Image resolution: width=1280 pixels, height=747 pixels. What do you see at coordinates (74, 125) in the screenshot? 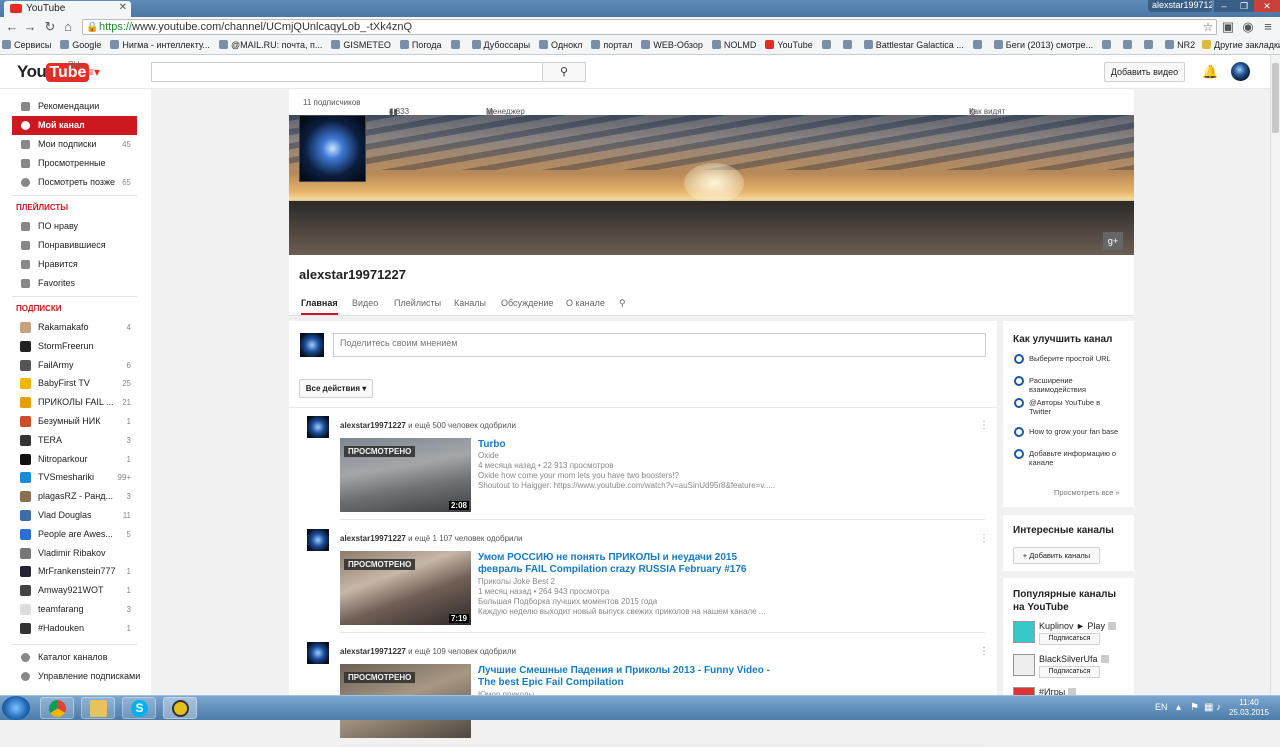
I see `sidebar-item-my-channel: Мой канал` at bounding box center [74, 125].